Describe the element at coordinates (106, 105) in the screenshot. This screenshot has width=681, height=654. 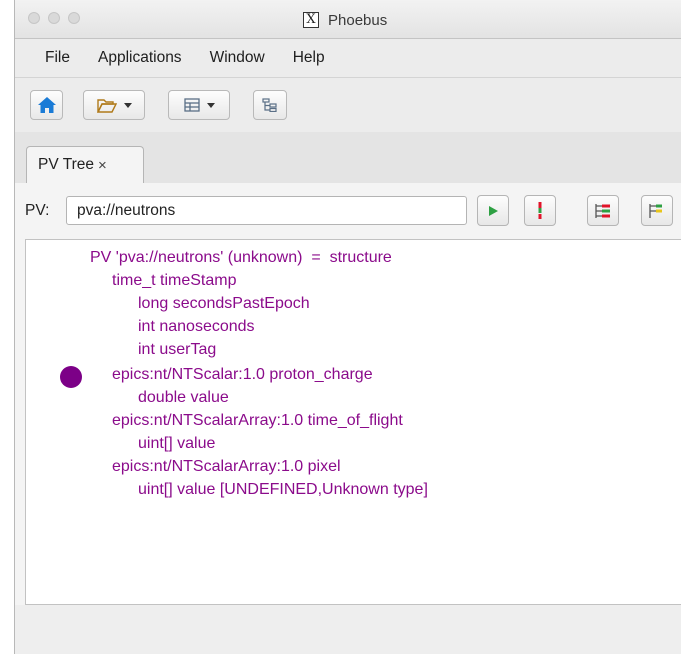
I see `folder-open-icon` at that location.